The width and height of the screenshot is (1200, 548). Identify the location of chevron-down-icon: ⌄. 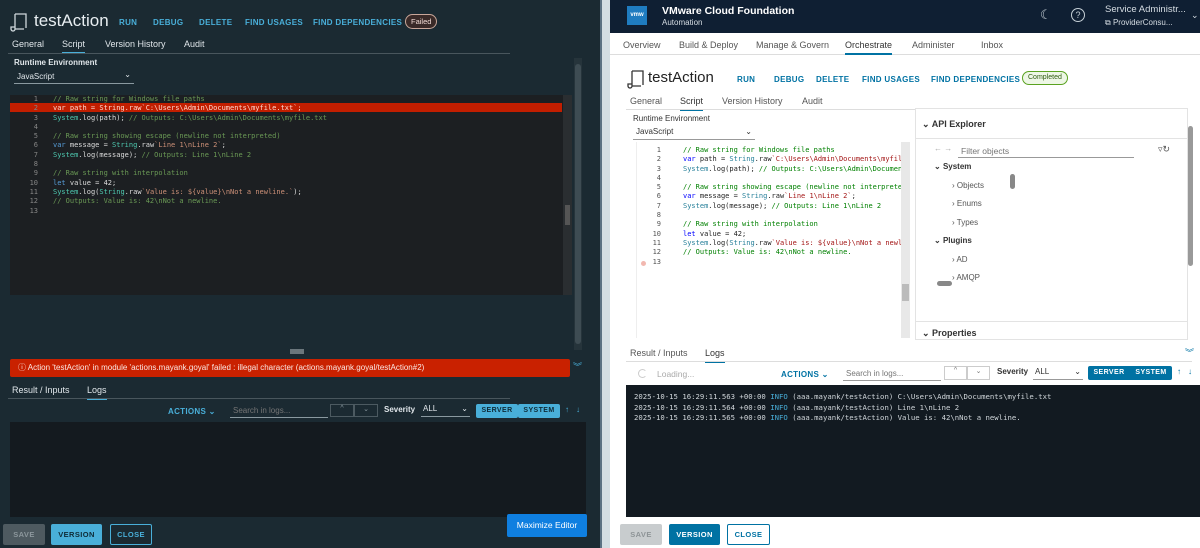
(938, 240).